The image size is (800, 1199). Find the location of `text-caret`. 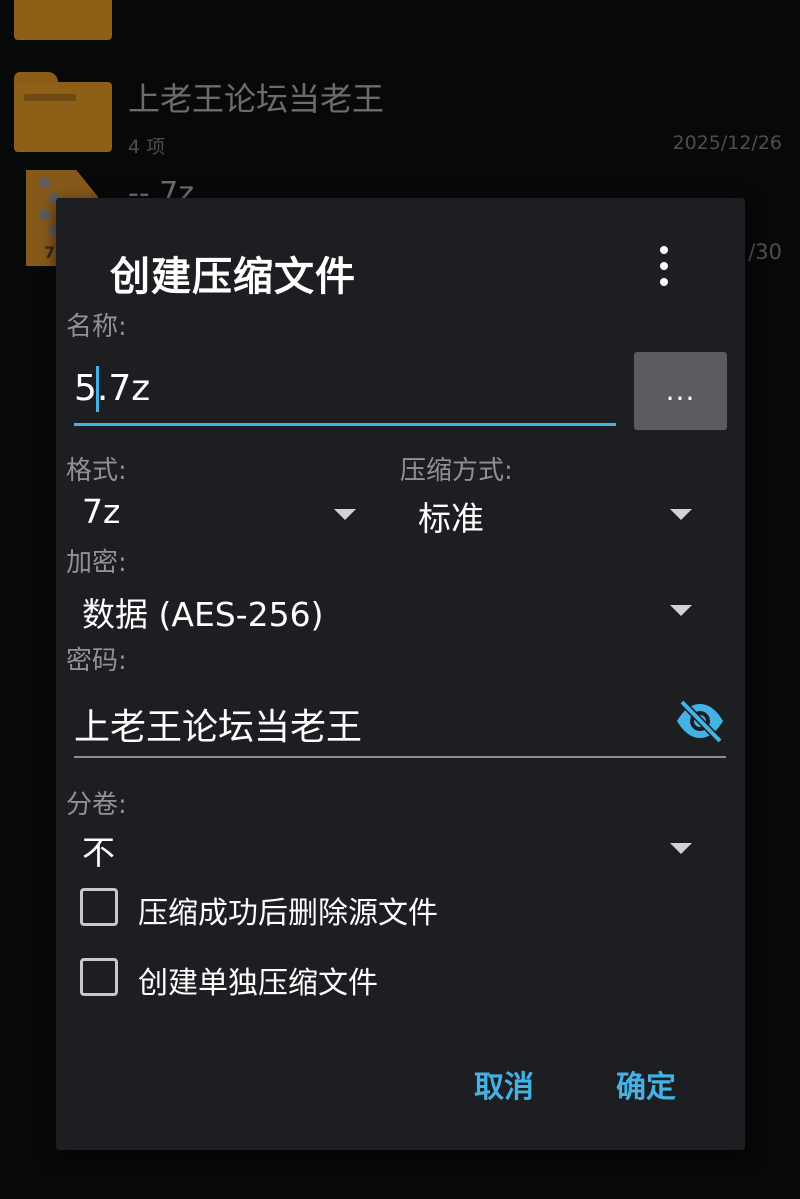

text-caret is located at coordinates (97, 389).